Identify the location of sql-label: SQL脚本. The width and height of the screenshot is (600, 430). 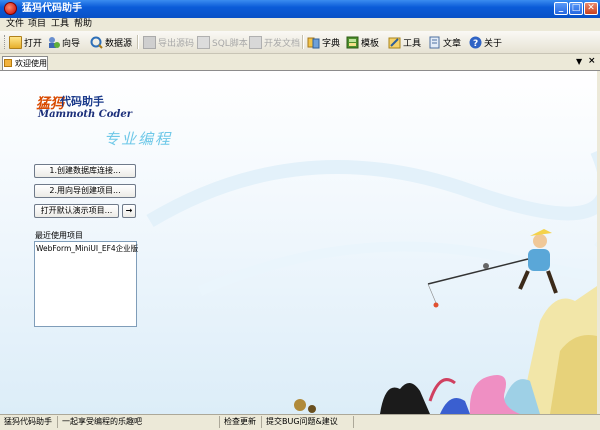
(230, 43).